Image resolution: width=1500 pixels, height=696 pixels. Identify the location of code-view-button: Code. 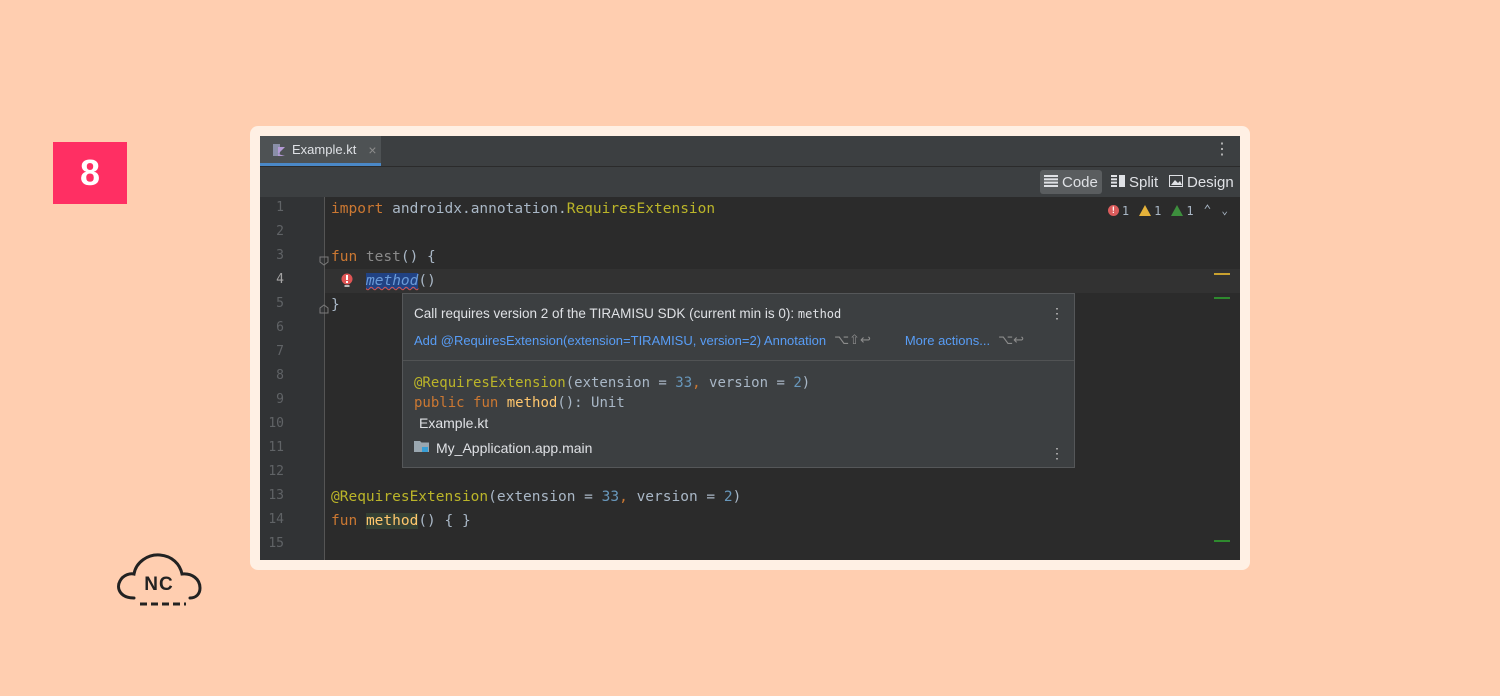
(1071, 182).